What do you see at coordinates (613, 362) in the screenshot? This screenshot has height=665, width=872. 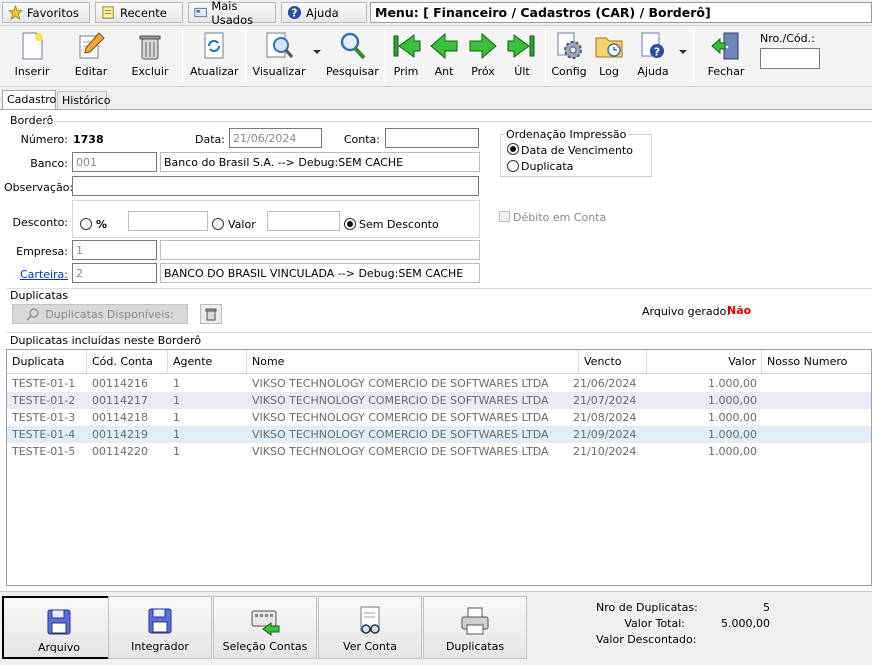 I see `column-header: Vencto` at bounding box center [613, 362].